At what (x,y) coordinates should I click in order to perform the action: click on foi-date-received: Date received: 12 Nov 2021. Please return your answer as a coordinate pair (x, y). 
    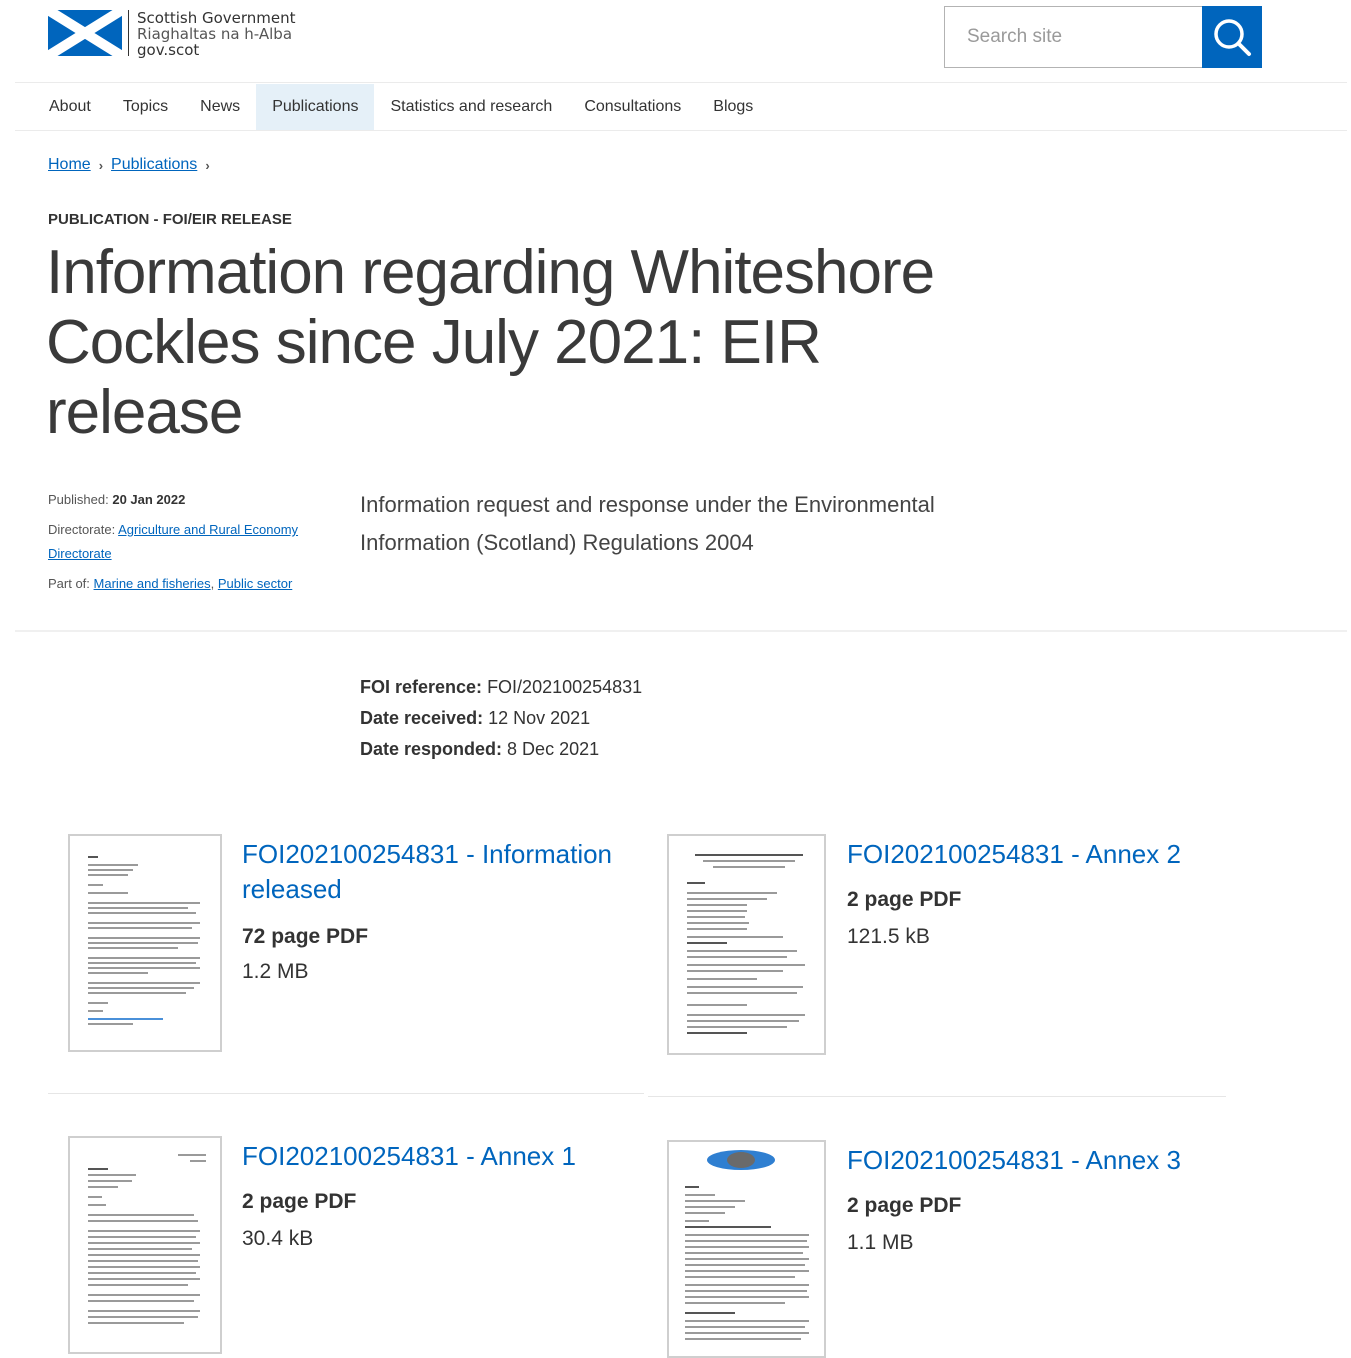
    Looking at the image, I should click on (501, 718).